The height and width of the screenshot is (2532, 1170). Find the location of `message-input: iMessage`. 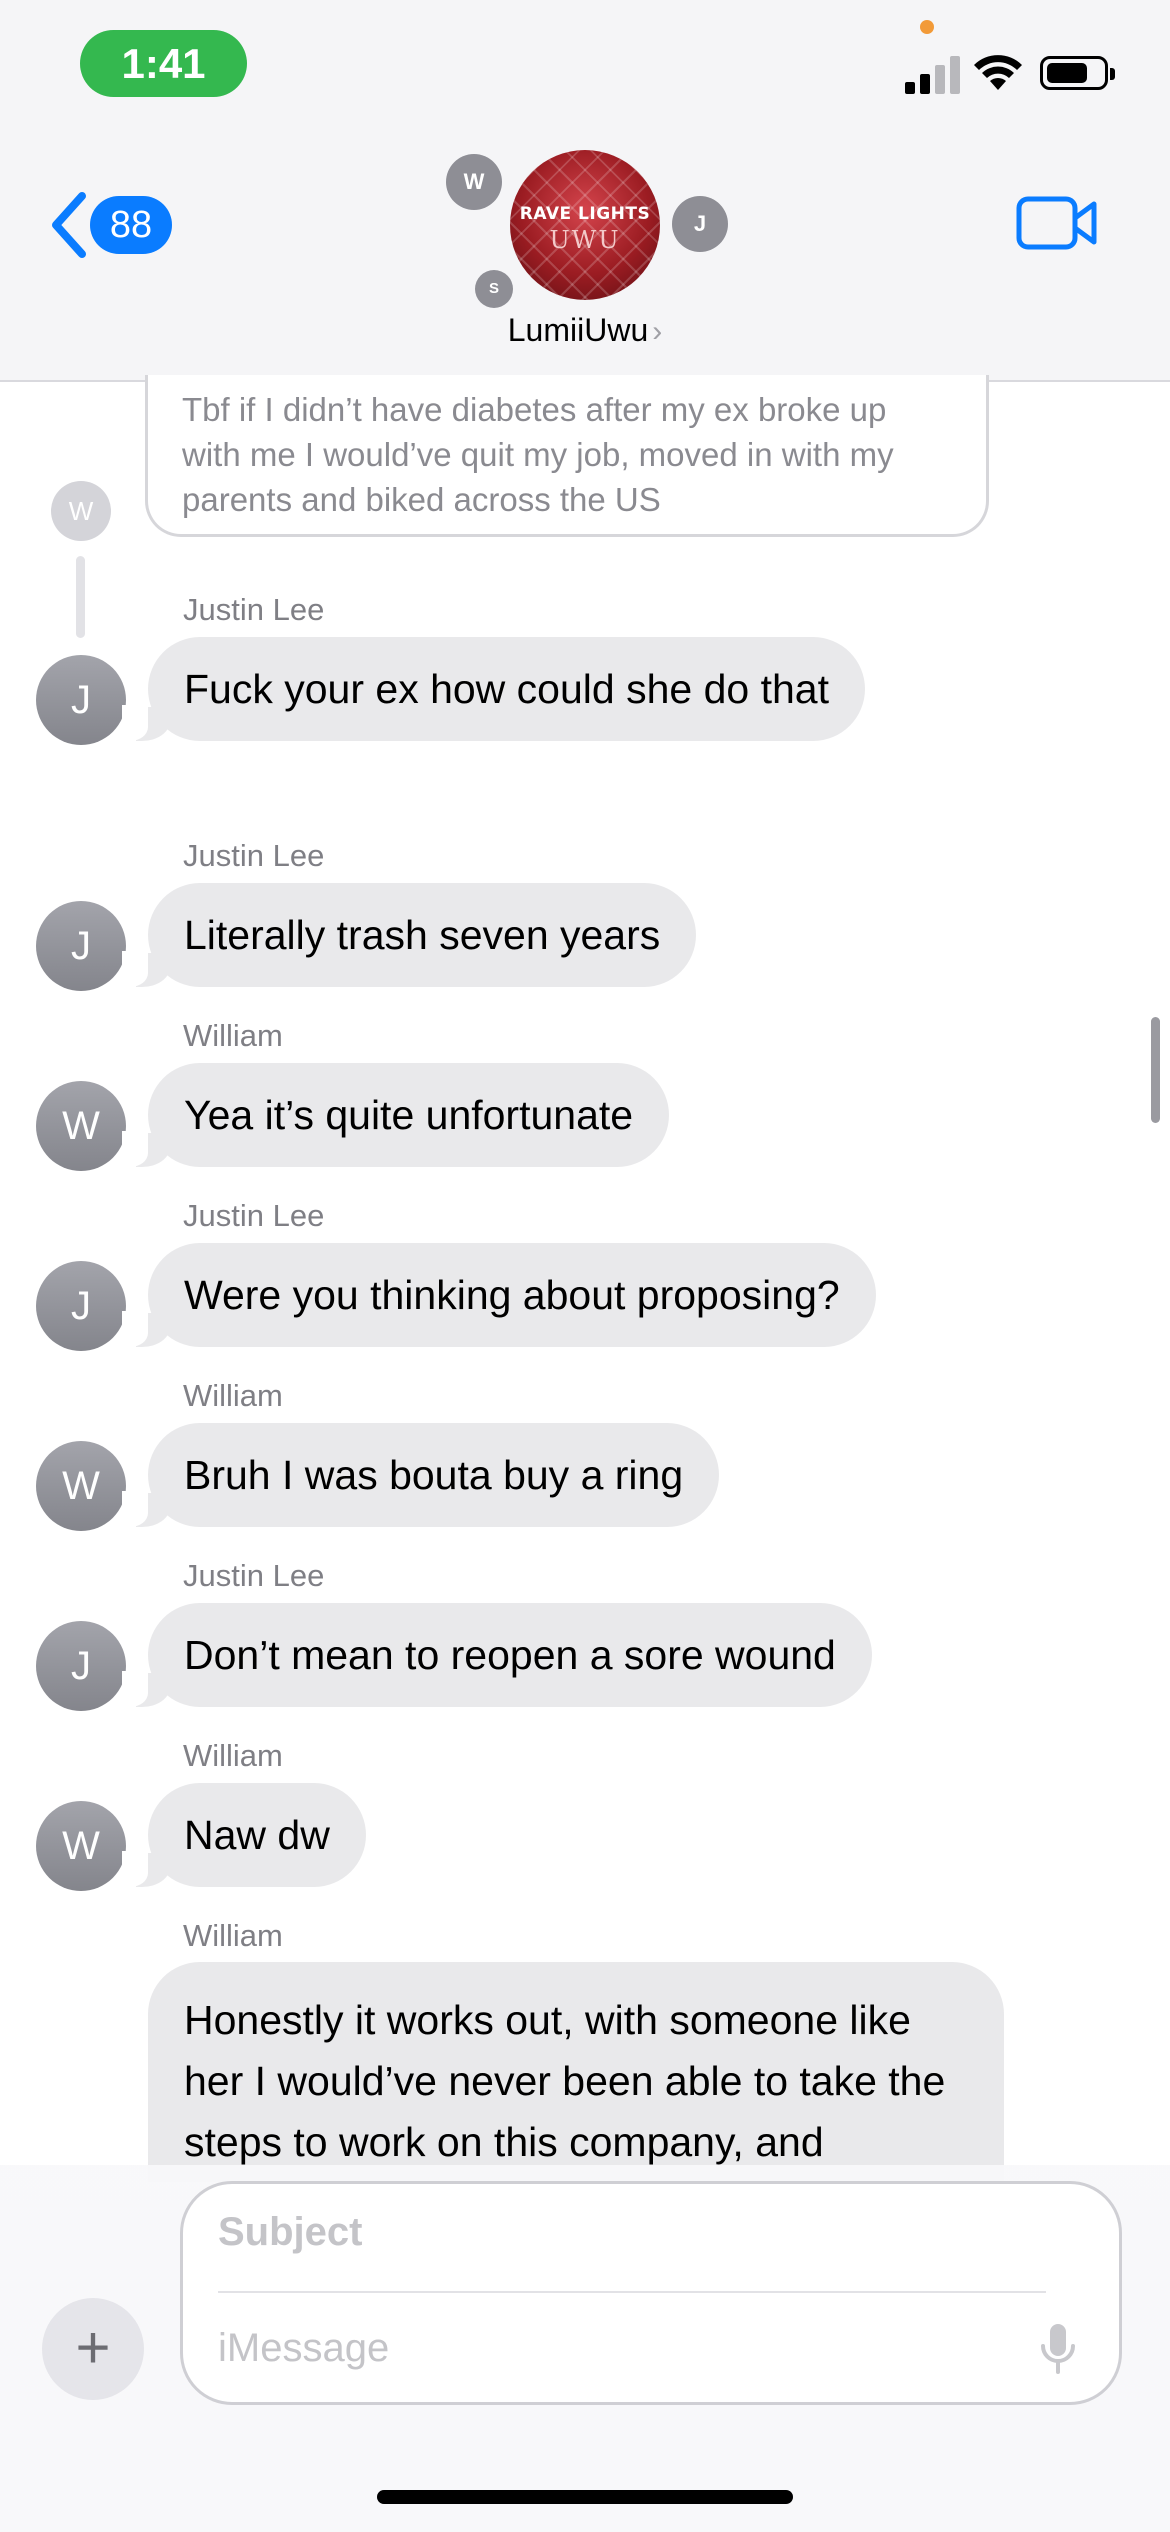

message-input: iMessage is located at coordinates (303, 2348).